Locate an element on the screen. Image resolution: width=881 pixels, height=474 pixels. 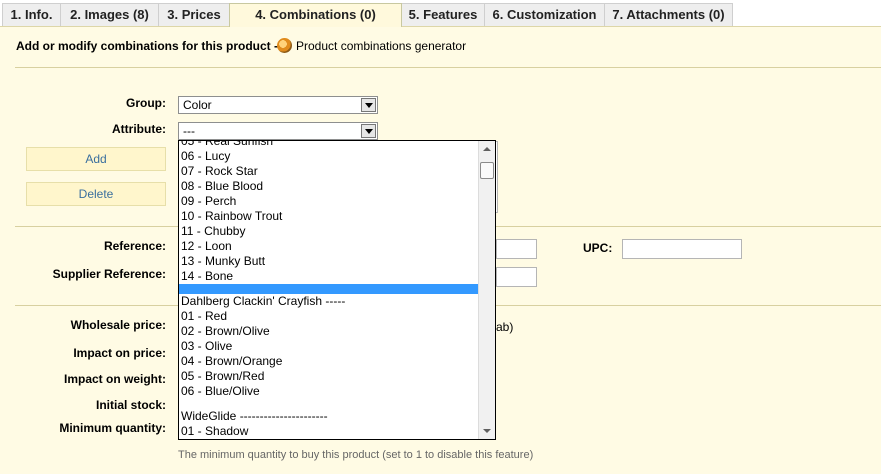
delete-button: Delete is located at coordinates (96, 194).